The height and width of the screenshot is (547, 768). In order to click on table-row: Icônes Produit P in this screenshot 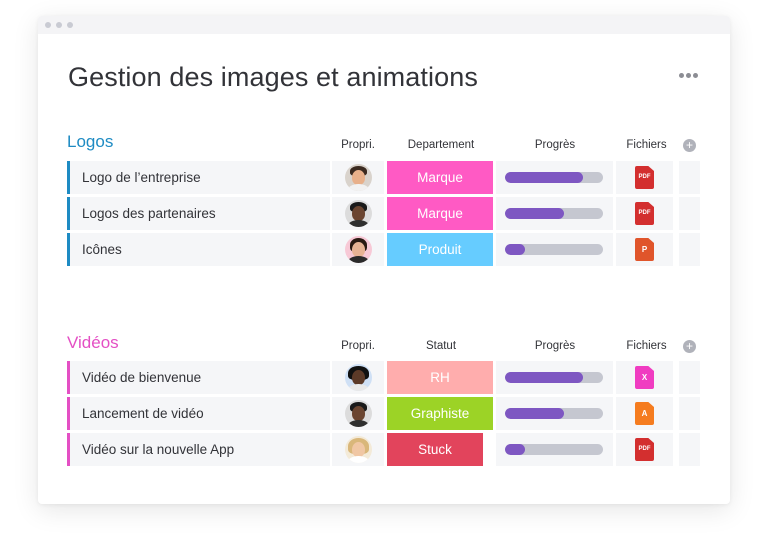, I will do `click(383, 249)`.